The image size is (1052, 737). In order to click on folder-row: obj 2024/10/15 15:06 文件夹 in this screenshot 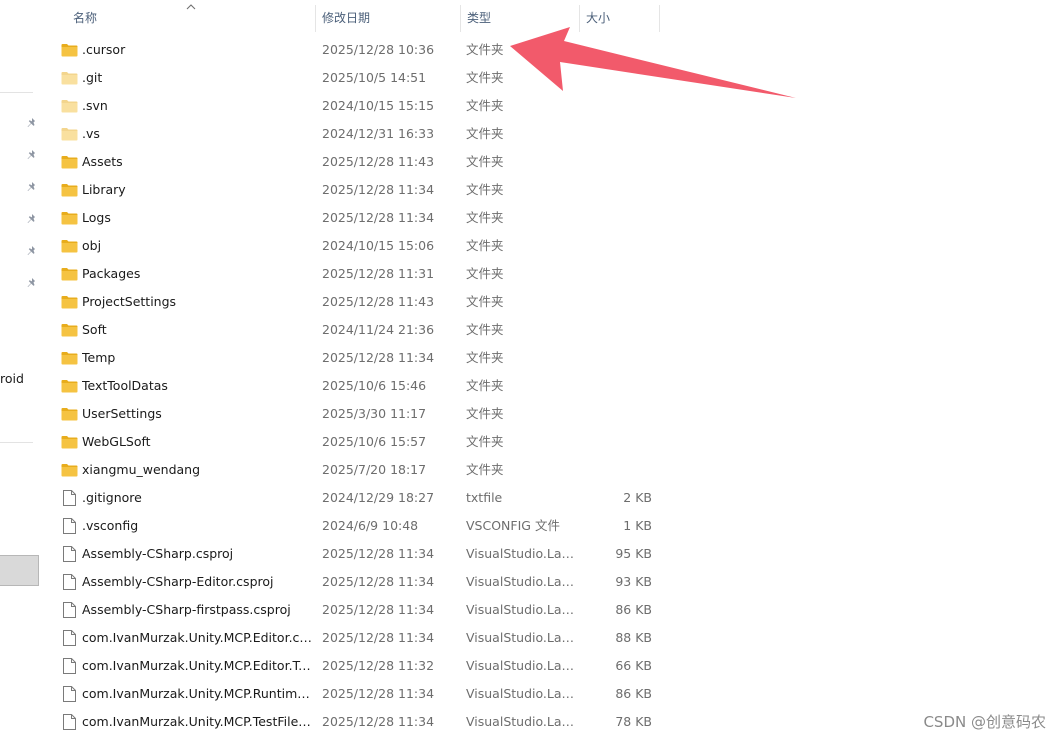, I will do `click(547, 246)`.